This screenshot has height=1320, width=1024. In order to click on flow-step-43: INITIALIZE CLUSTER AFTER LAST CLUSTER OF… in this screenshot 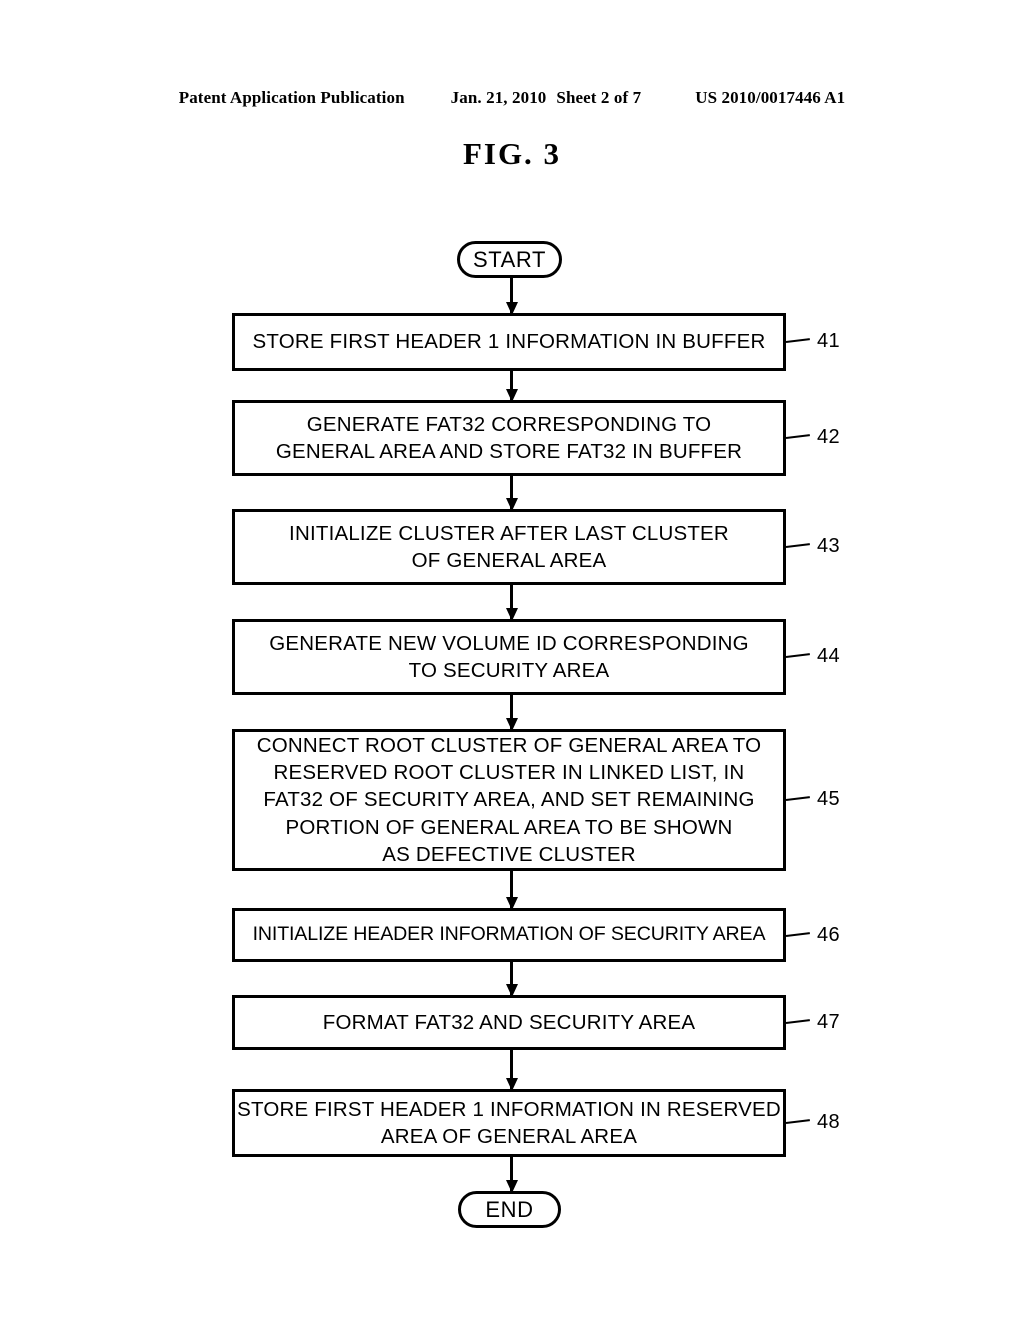, I will do `click(509, 547)`.